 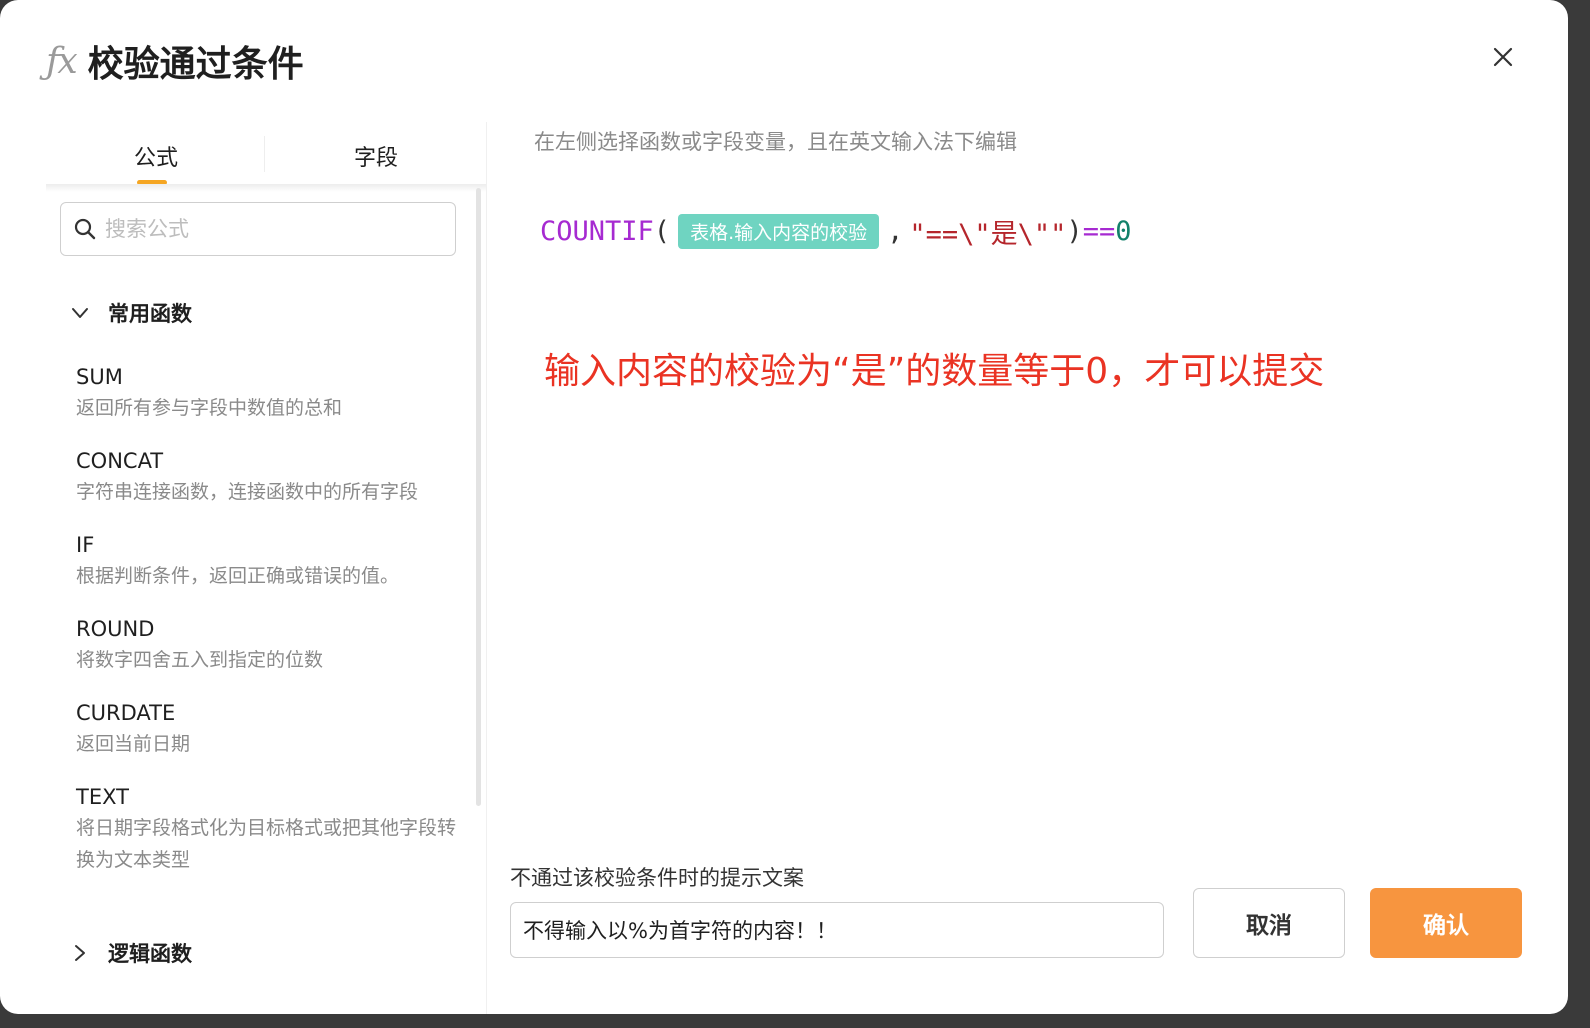 I want to click on group-common-functions: 常用函数, so click(x=131, y=313).